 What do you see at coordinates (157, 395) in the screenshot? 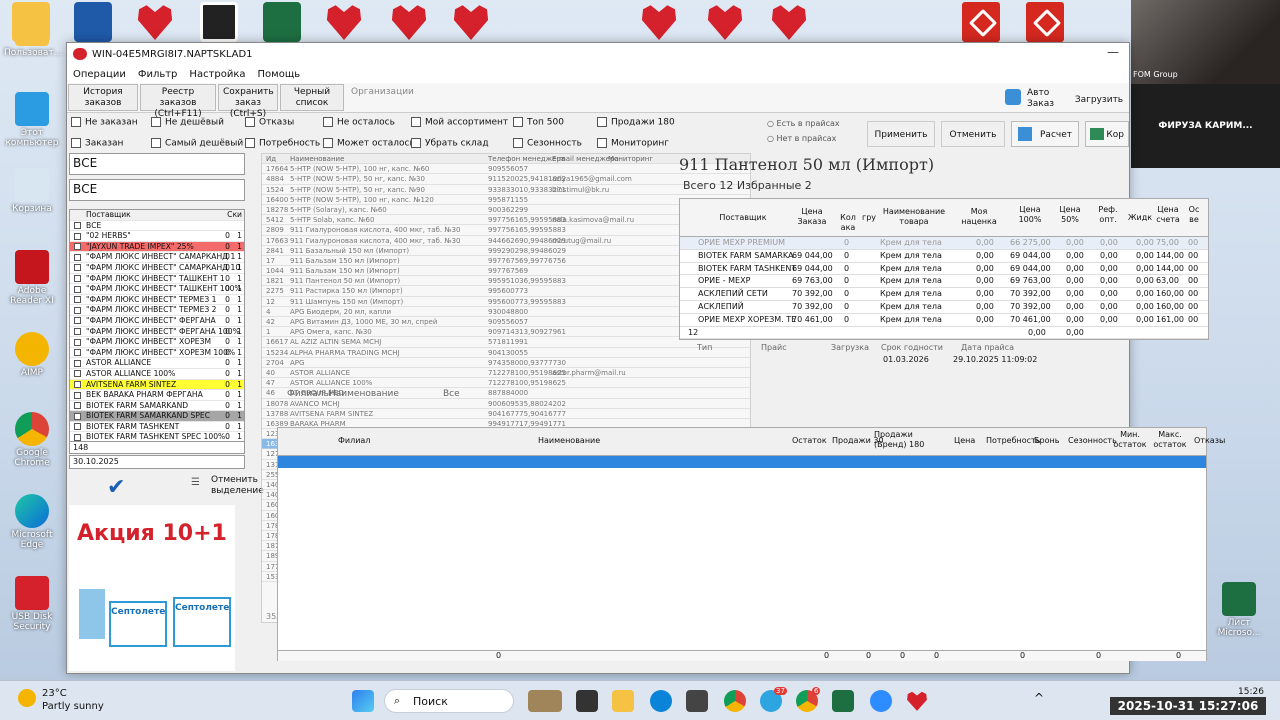
I see `supplier-row: BEK BARAKA PHARM ФЕРГАНА 0 1` at bounding box center [157, 395].